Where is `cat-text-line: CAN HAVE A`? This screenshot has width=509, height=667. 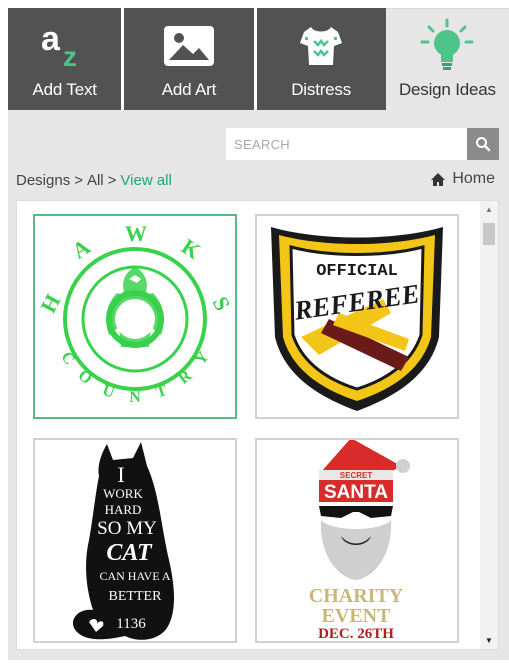
cat-text-line: CAN HAVE A is located at coordinates (134, 576).